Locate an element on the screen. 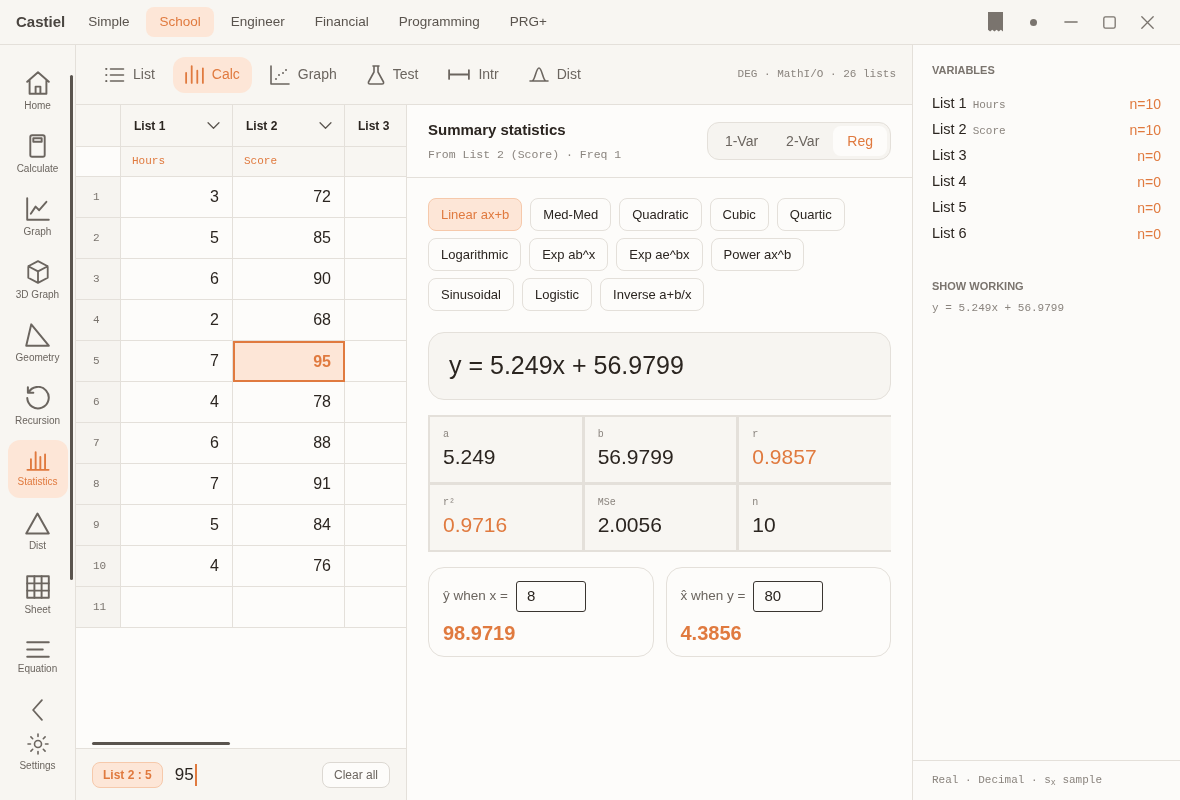 This screenshot has width=1180, height=800. prediction-label: ŷ when x = is located at coordinates (475, 596).